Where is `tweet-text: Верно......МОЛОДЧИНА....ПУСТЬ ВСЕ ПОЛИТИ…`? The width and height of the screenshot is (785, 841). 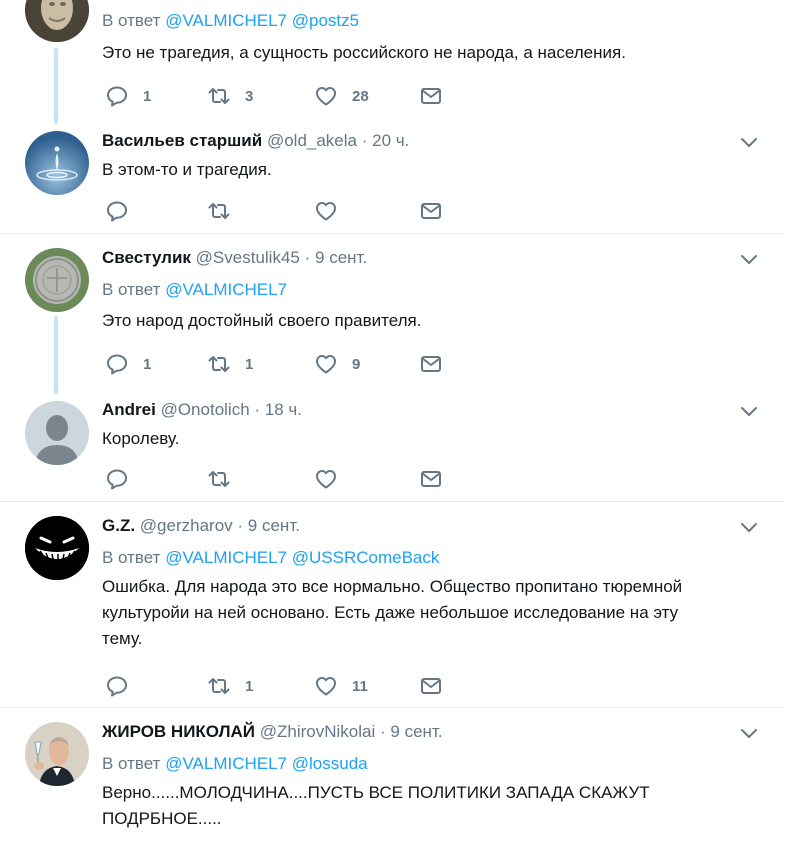
tweet-text: Верно......МОЛОДЧИНА....ПУСТЬ ВСЕ ПОЛИТИ… is located at coordinates (376, 805).